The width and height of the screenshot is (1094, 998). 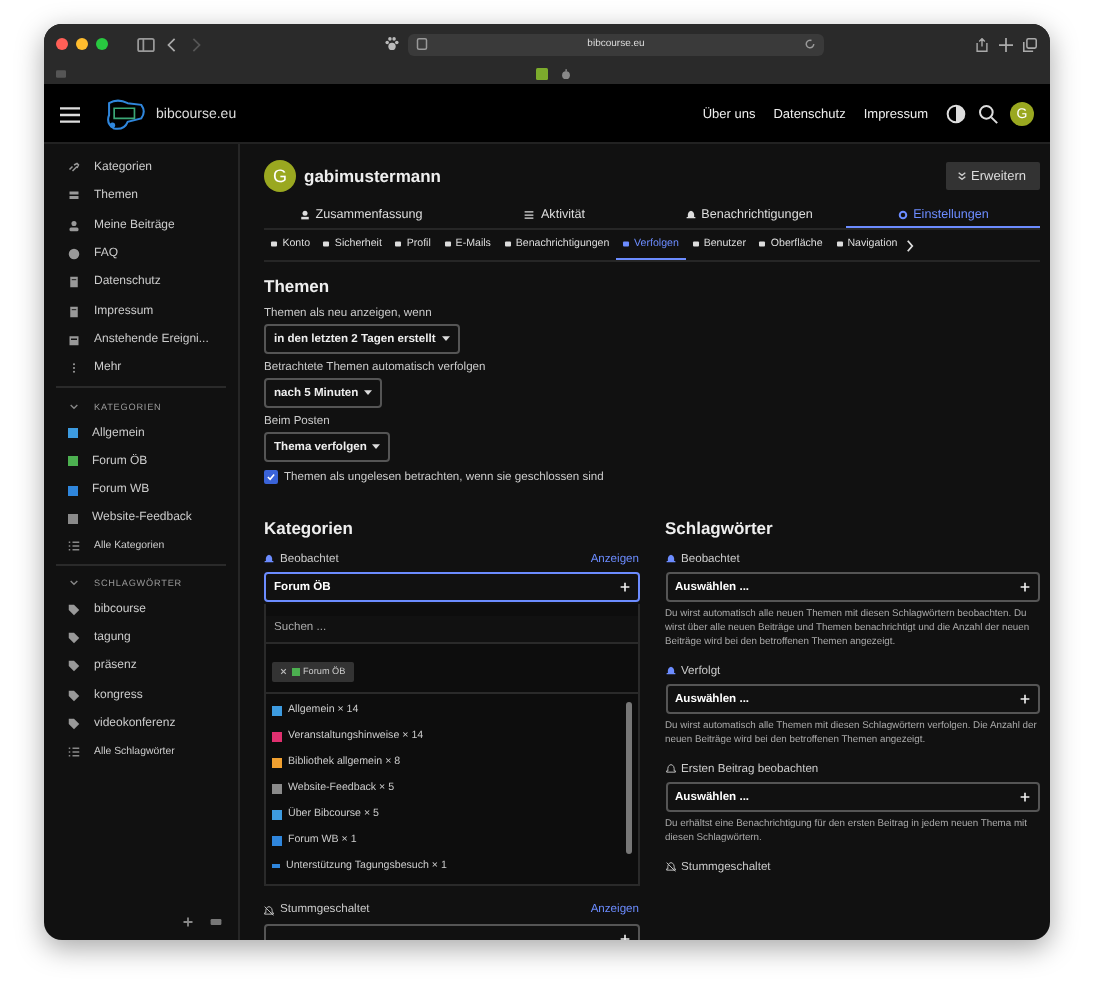 I want to click on section-heading: Themen, so click(x=298, y=286).